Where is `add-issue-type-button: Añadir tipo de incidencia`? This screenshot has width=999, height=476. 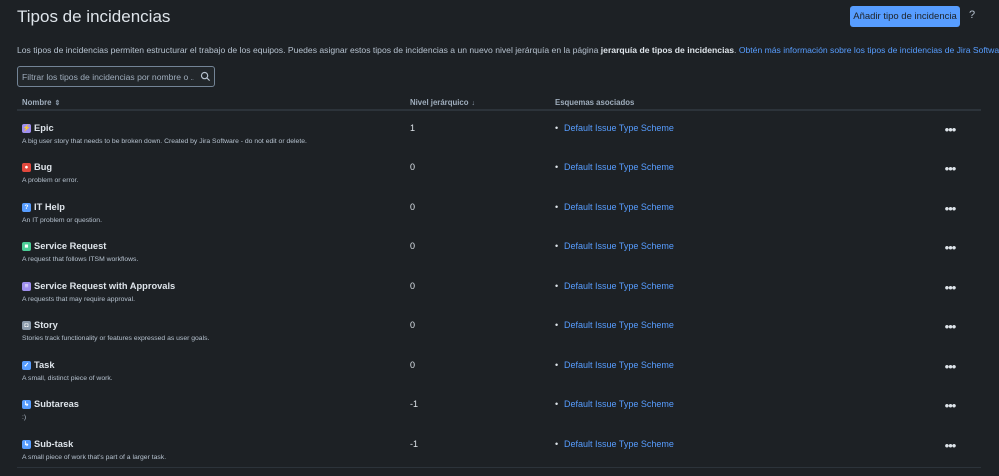
add-issue-type-button: Añadir tipo de incidencia is located at coordinates (905, 16).